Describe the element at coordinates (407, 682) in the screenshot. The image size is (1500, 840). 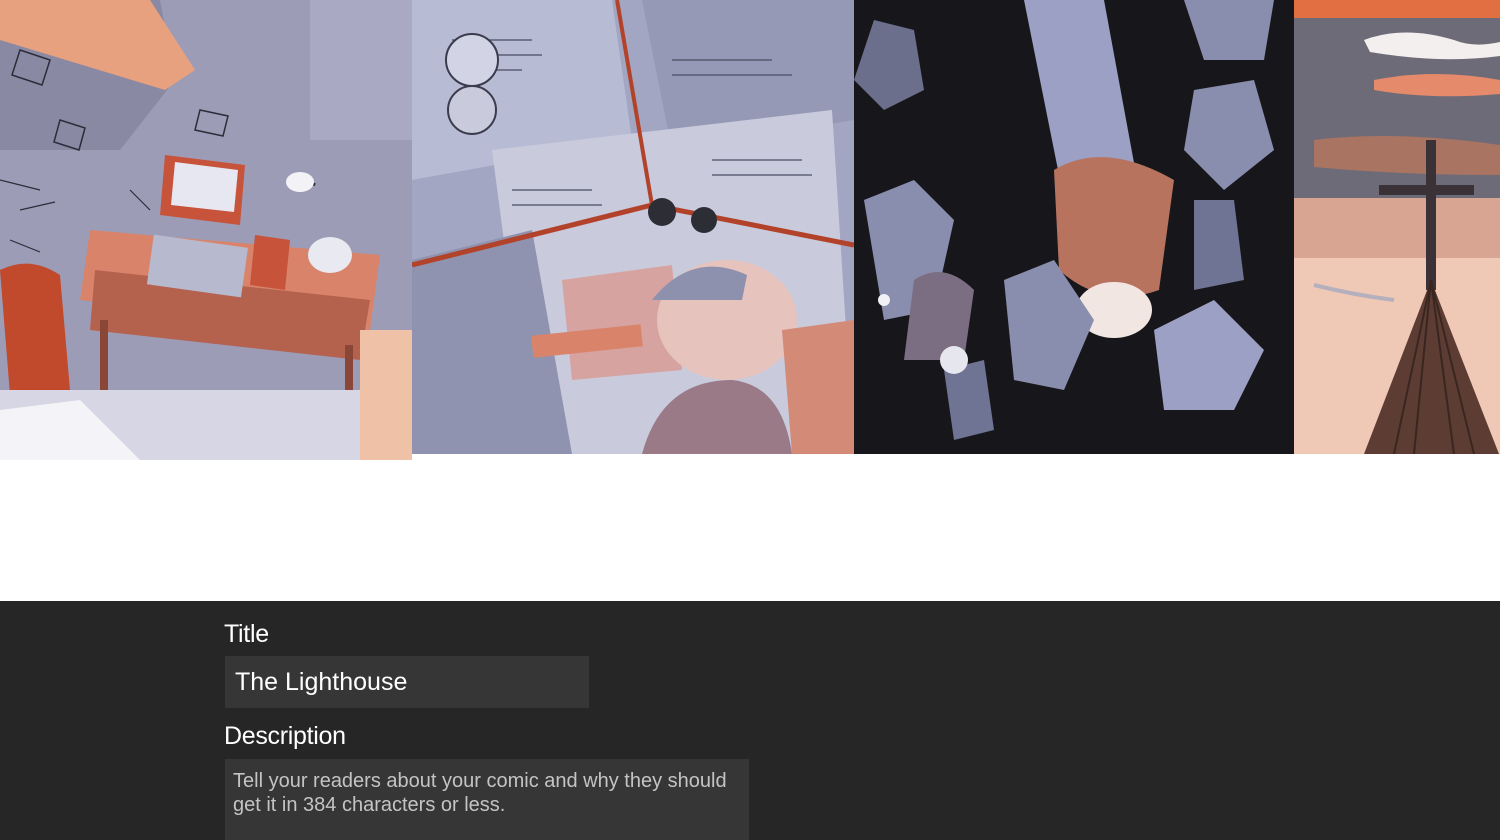
I see `title-input` at that location.